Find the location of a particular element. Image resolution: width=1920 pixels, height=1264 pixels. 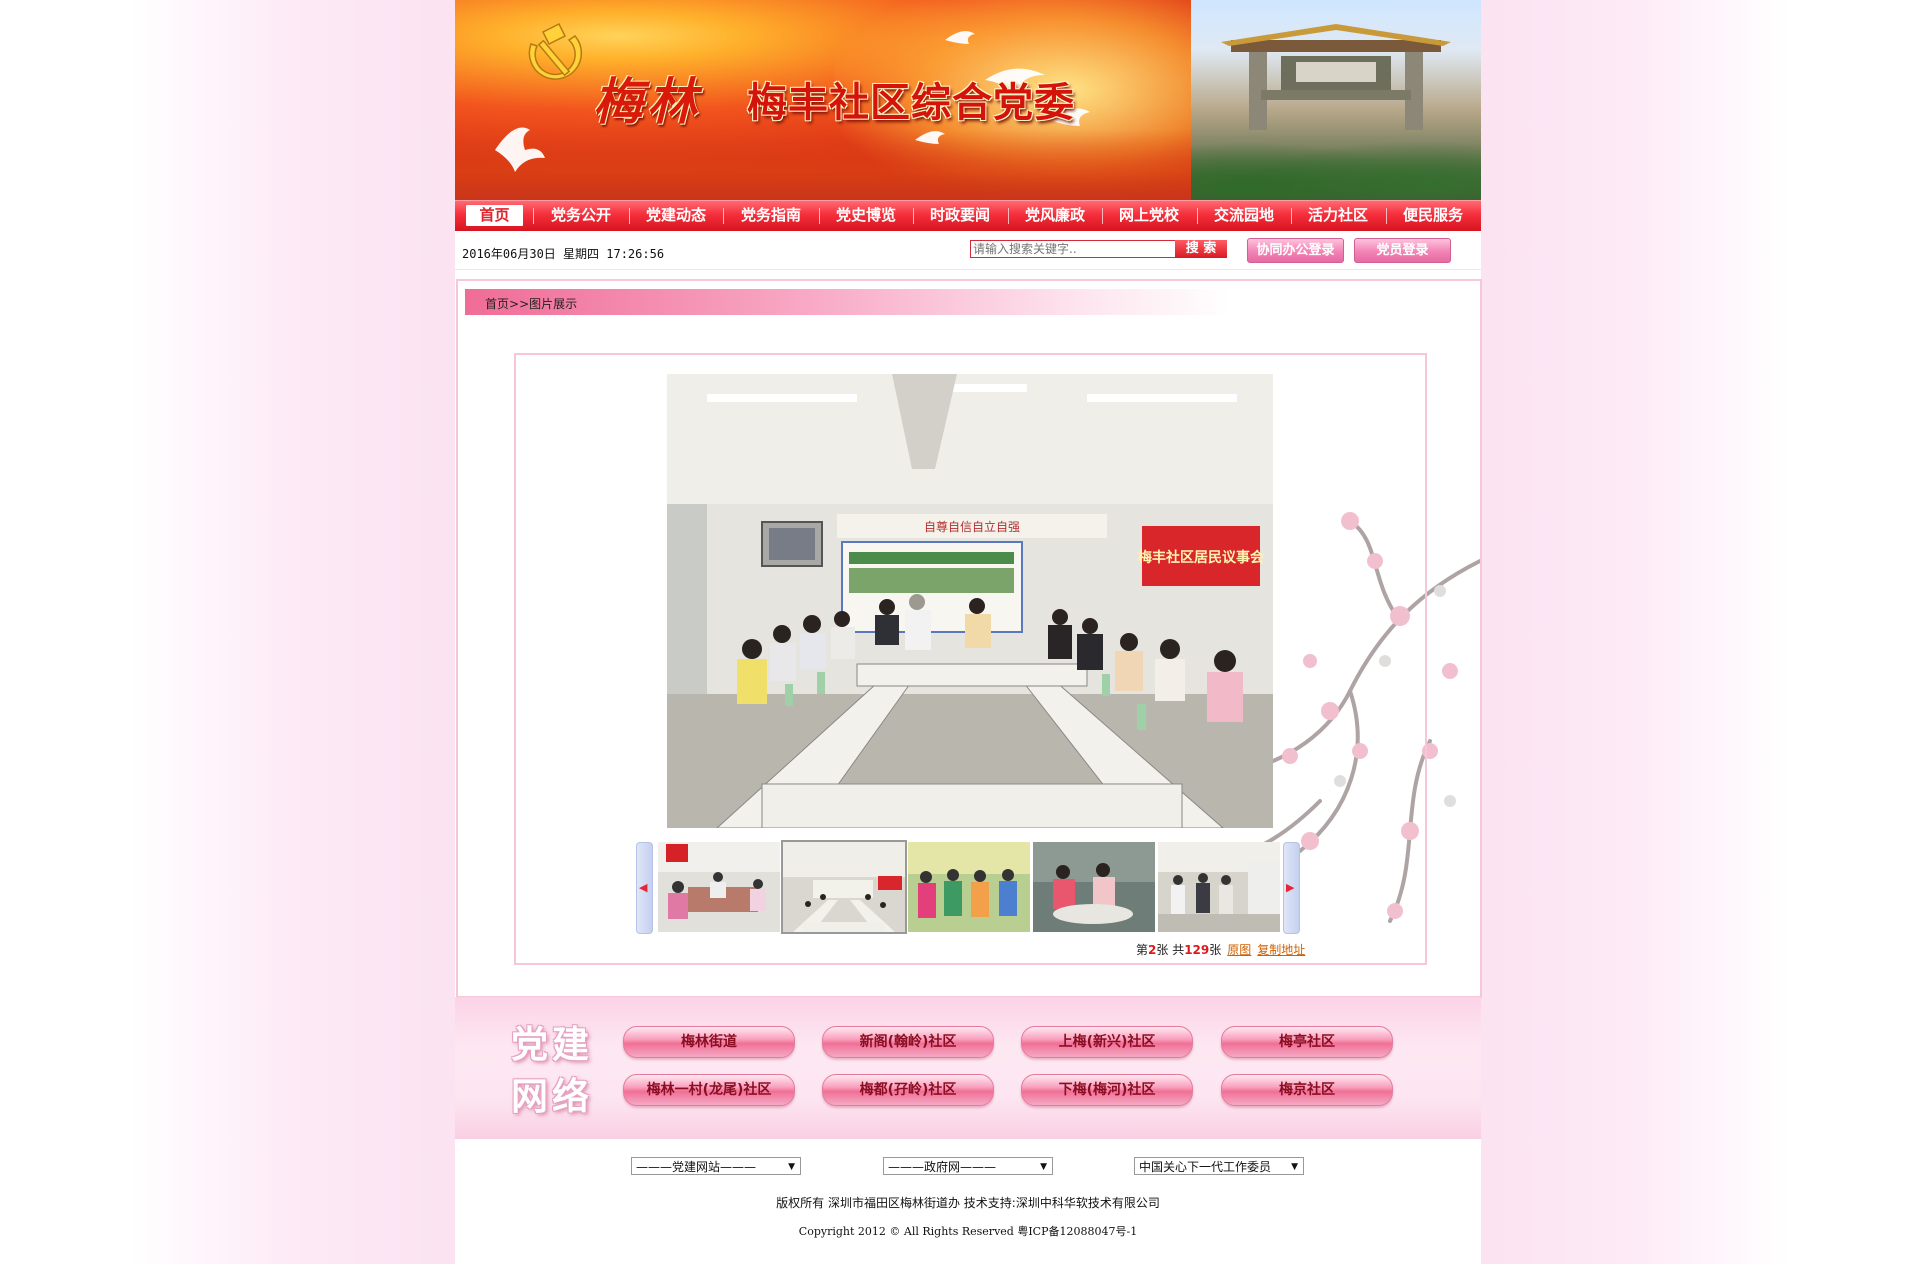

nav-item-integrity: 党风廉政 is located at coordinates (1055, 215).